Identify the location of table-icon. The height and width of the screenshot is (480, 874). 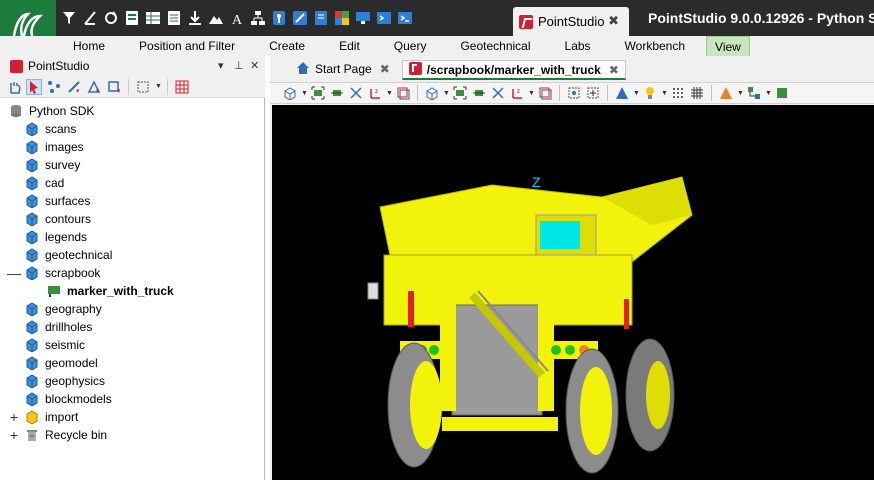
(153, 18).